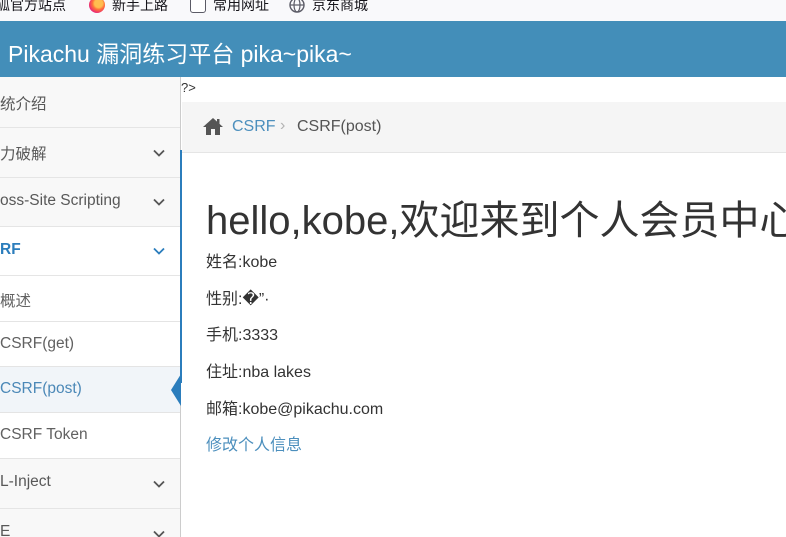 This screenshot has height=537, width=786. Describe the element at coordinates (90, 484) in the screenshot. I see `sidebar-item-sqli: L-Inject` at that location.